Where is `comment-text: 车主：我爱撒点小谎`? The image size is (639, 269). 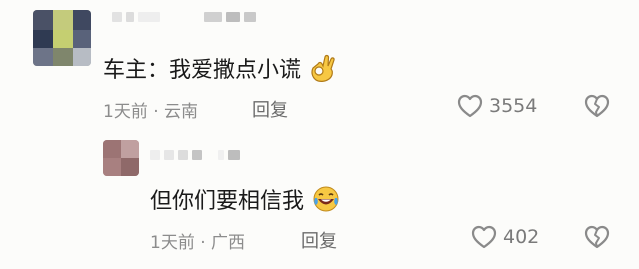
comment-text: 车主：我爱撒点小谎 is located at coordinates (220, 70).